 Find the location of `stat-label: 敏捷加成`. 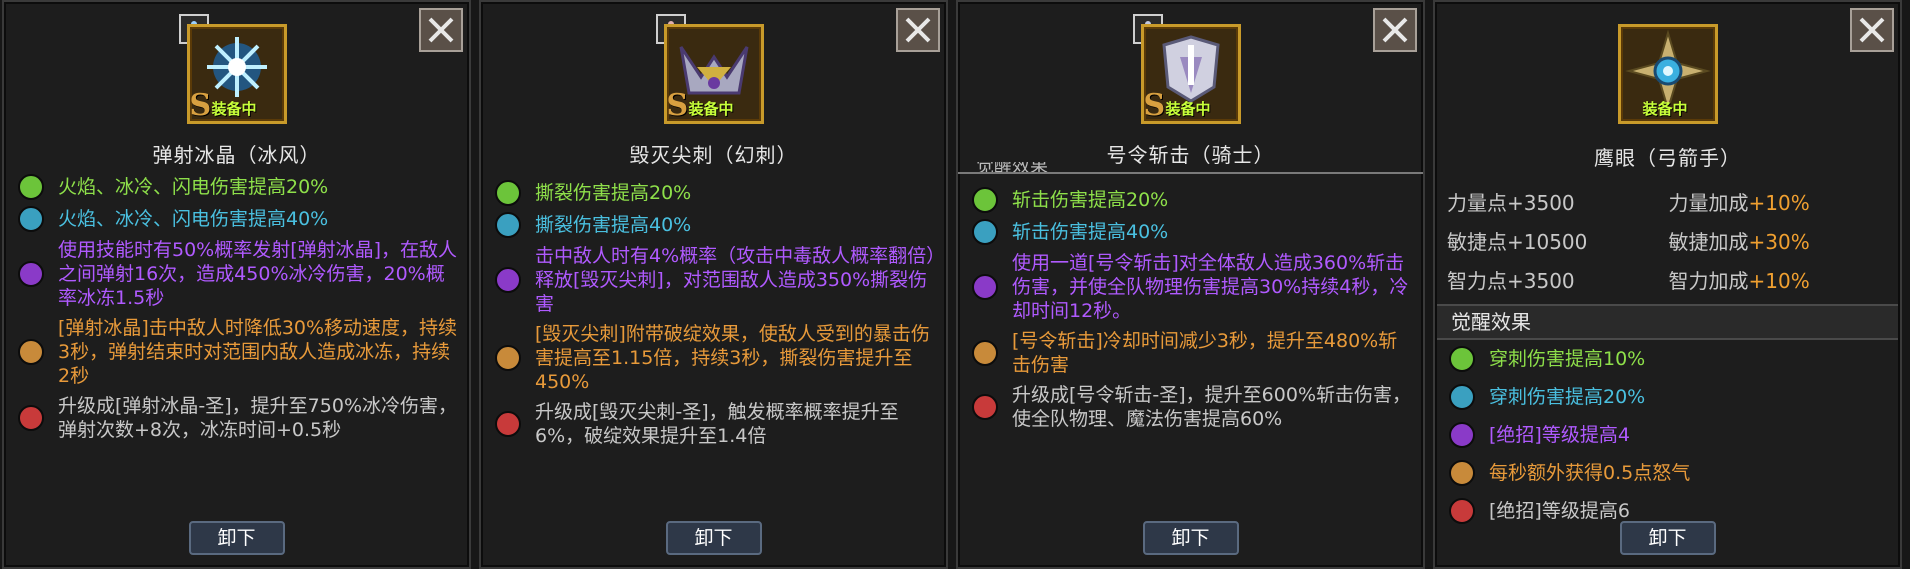

stat-label: 敏捷加成 is located at coordinates (1708, 242).